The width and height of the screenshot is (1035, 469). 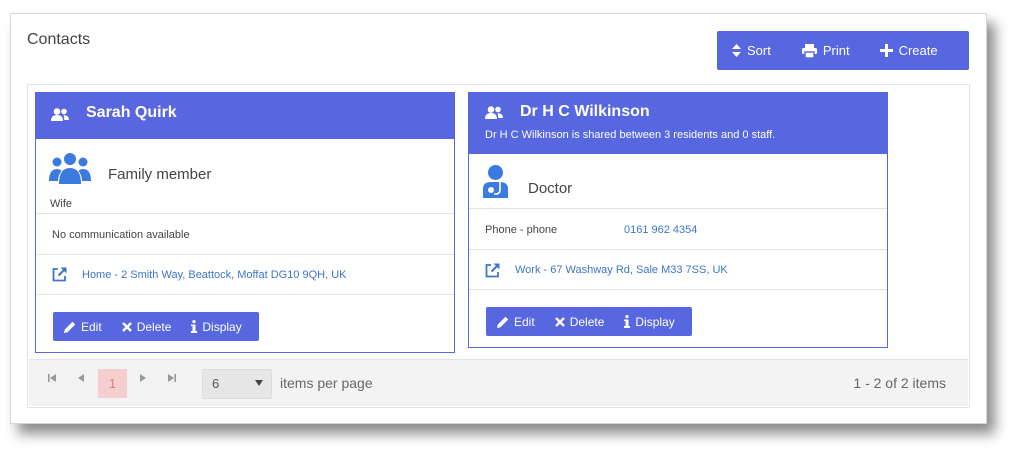 What do you see at coordinates (70, 168) in the screenshot?
I see `family-member-icon` at bounding box center [70, 168].